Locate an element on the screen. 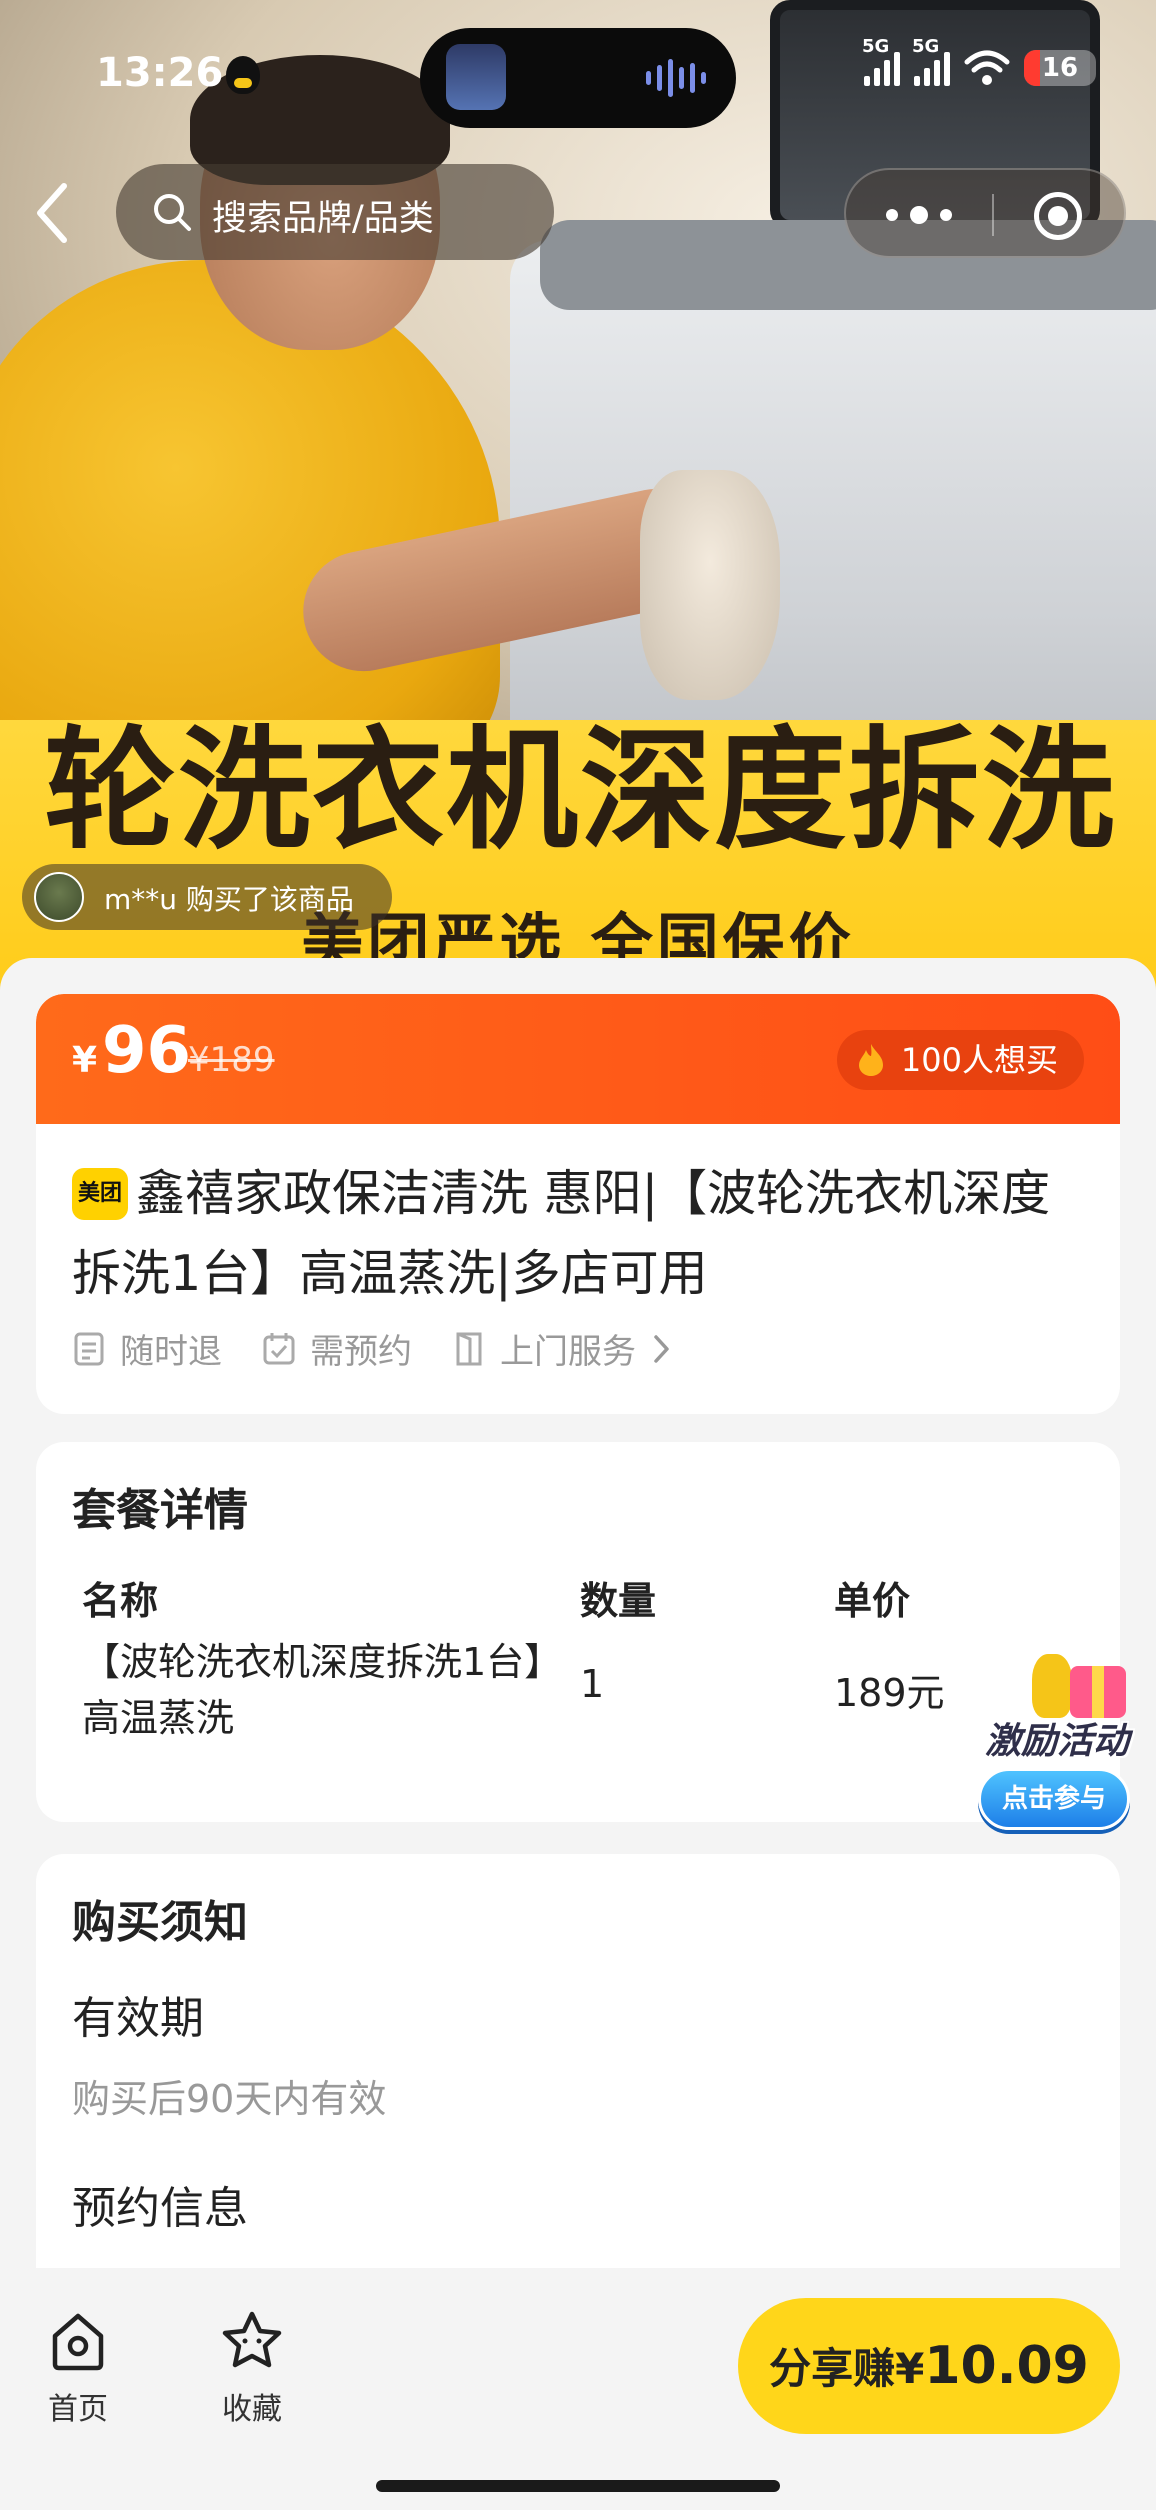 This screenshot has height=2510, width=1156. miniprogram-capsule is located at coordinates (985, 213).